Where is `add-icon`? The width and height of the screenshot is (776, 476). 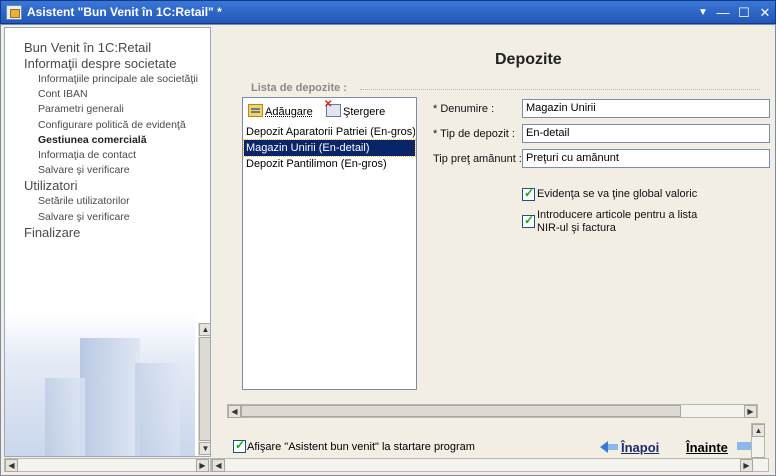 add-icon is located at coordinates (255, 110).